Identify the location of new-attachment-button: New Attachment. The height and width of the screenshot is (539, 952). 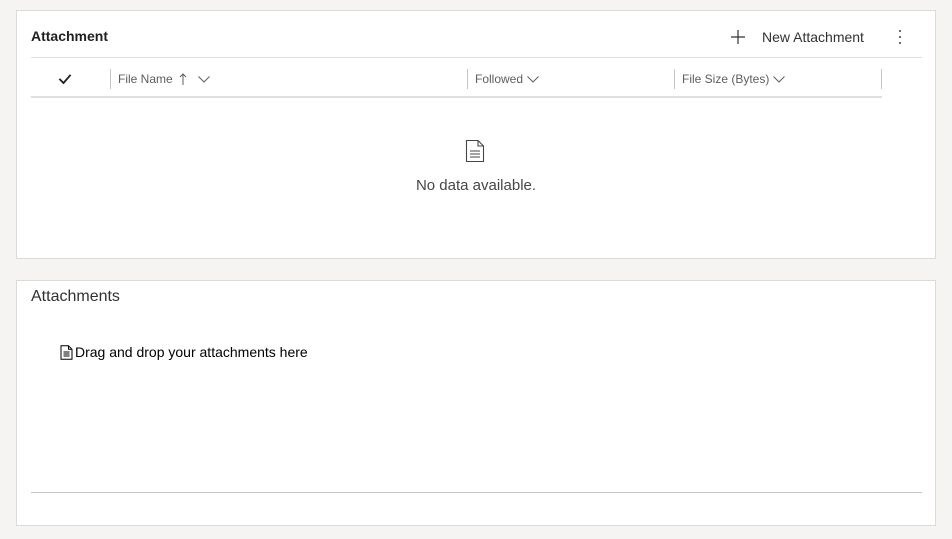
(797, 37).